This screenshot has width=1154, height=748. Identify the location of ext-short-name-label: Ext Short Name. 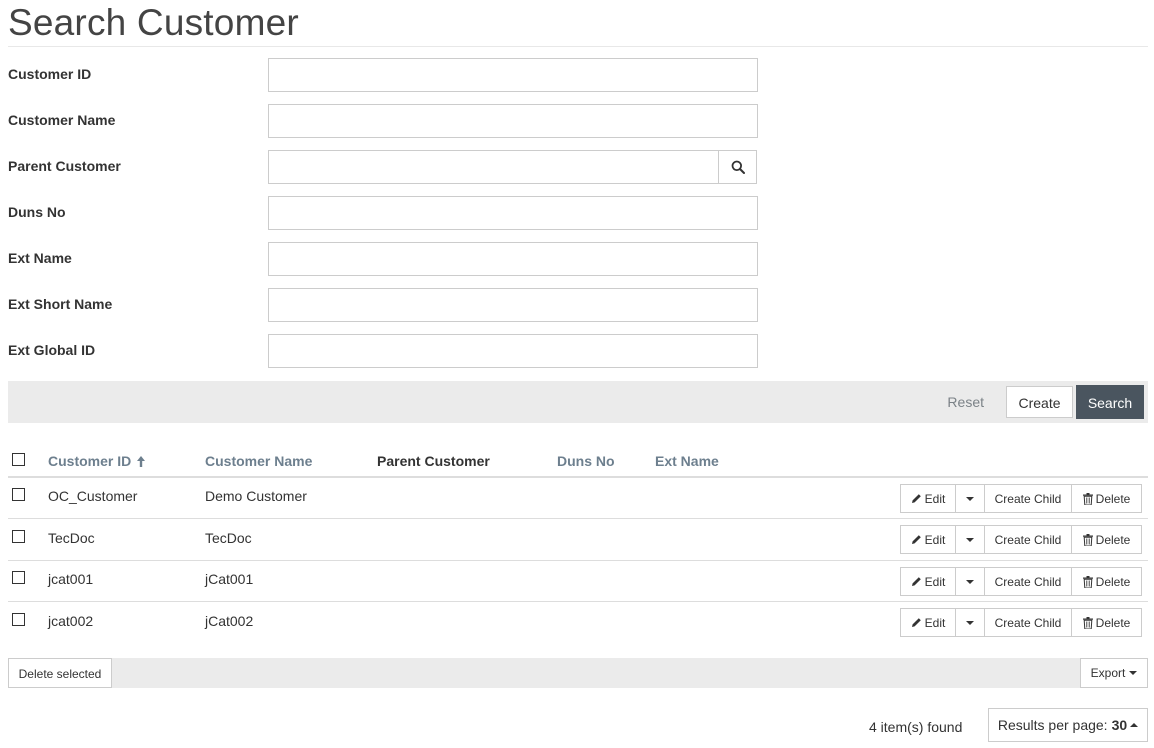
(60, 304).